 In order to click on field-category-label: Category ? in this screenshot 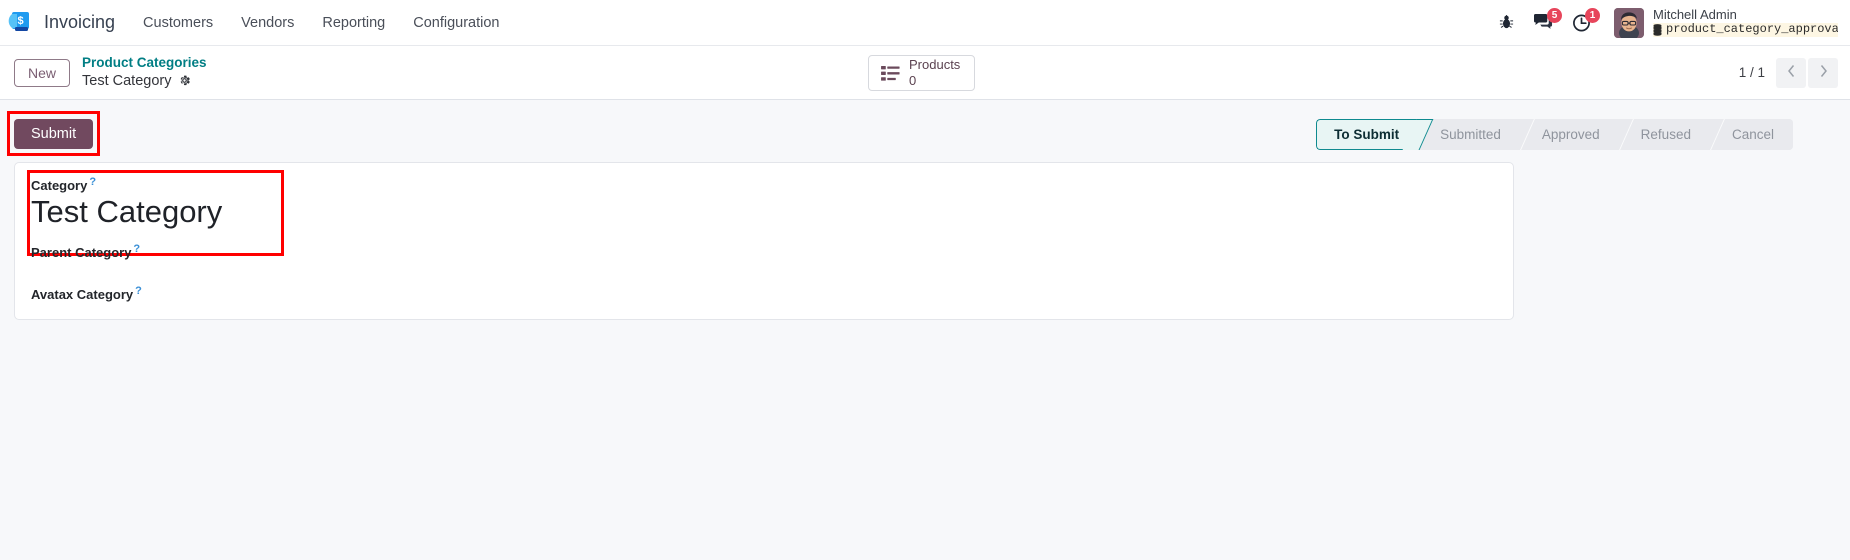, I will do `click(63, 185)`.